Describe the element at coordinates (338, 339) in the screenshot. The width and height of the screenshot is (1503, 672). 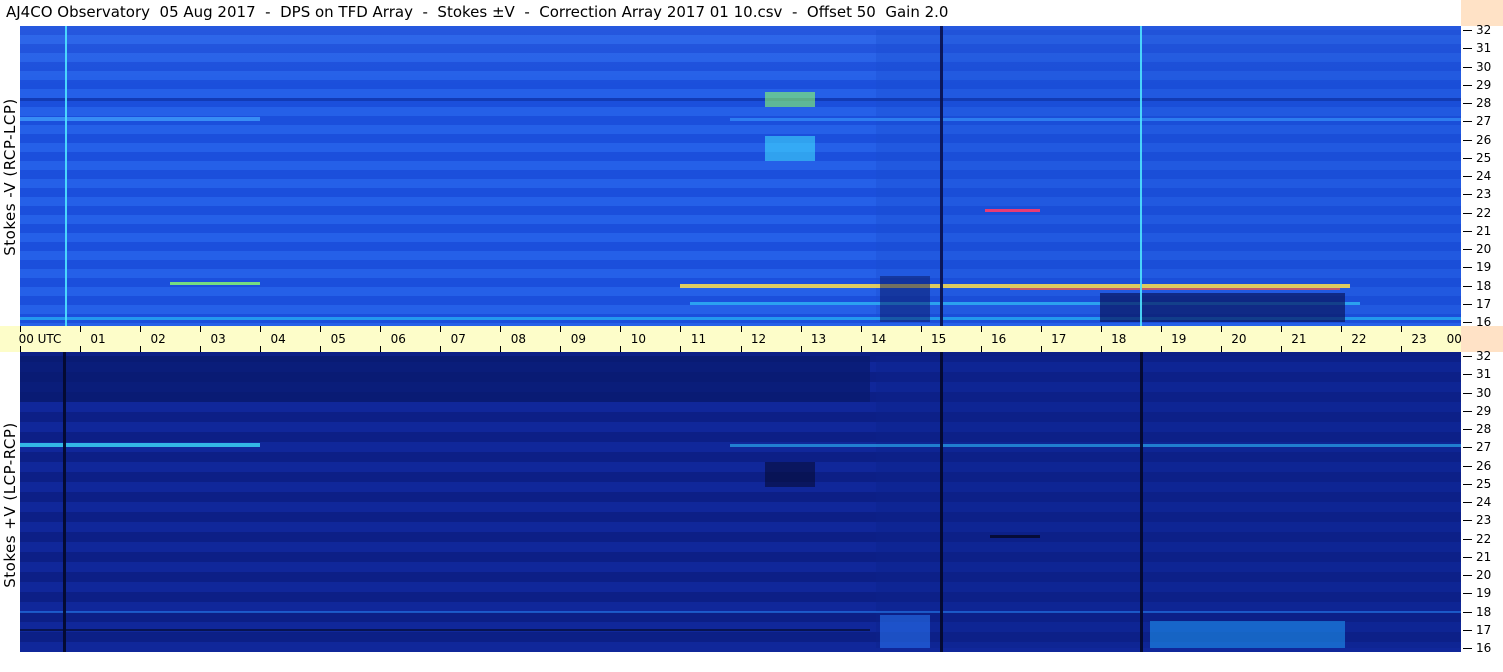
I see `x-tick-label: 05` at that location.